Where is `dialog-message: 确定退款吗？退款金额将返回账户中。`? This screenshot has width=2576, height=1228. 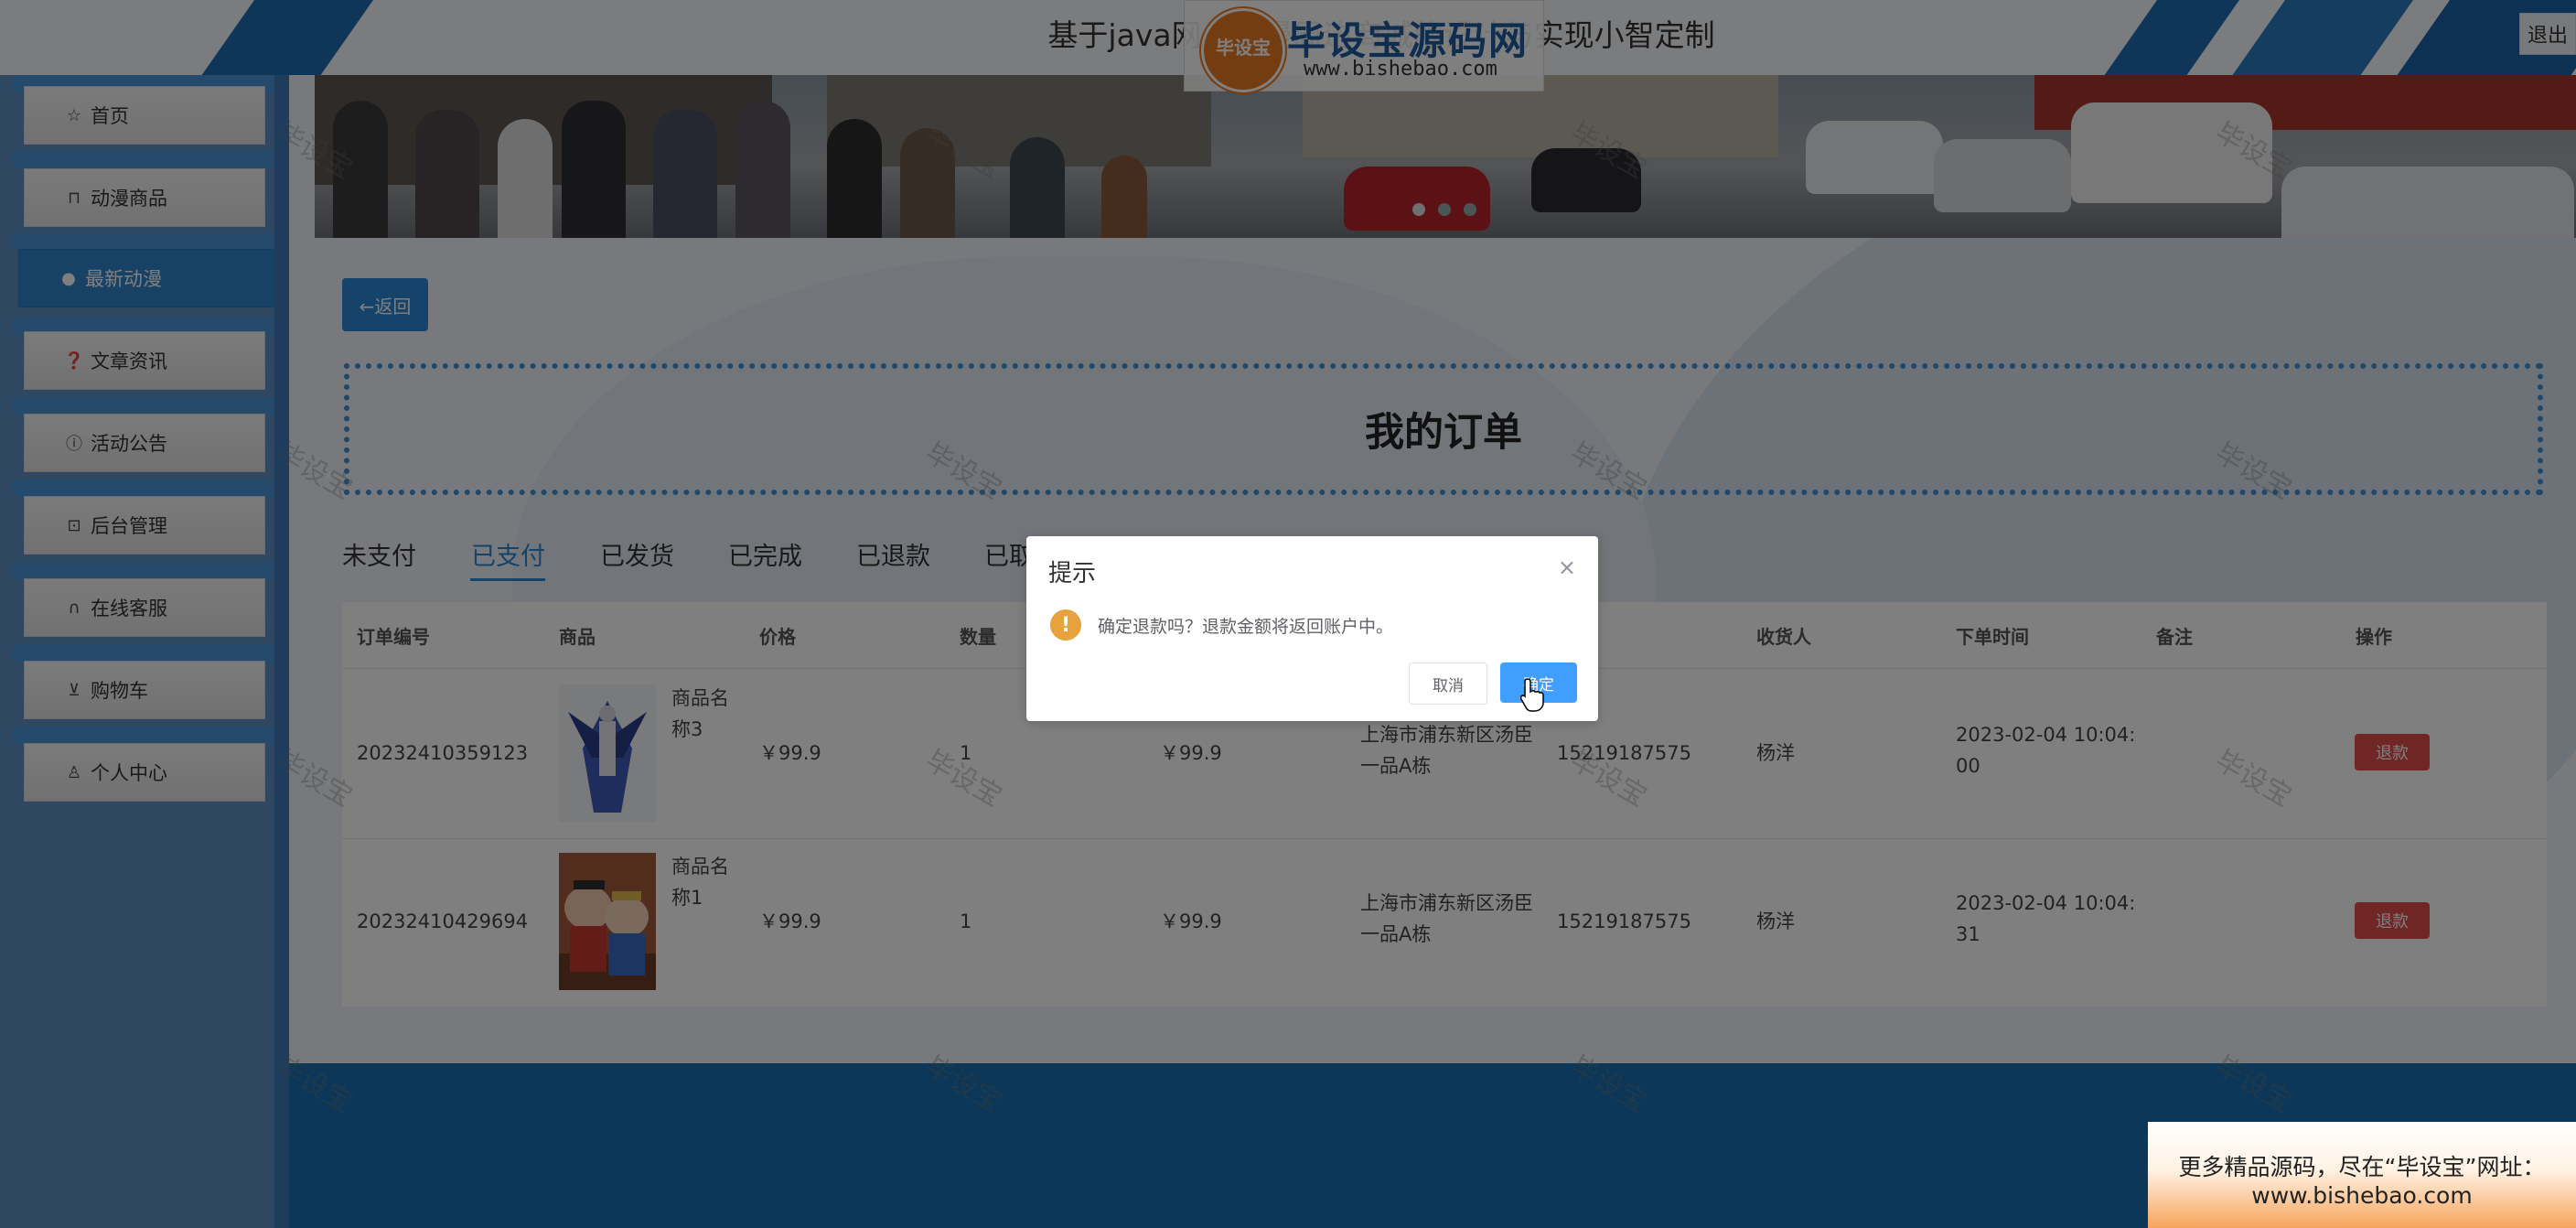 dialog-message: 确定退款吗？退款金额将返回账户中。 is located at coordinates (1246, 627).